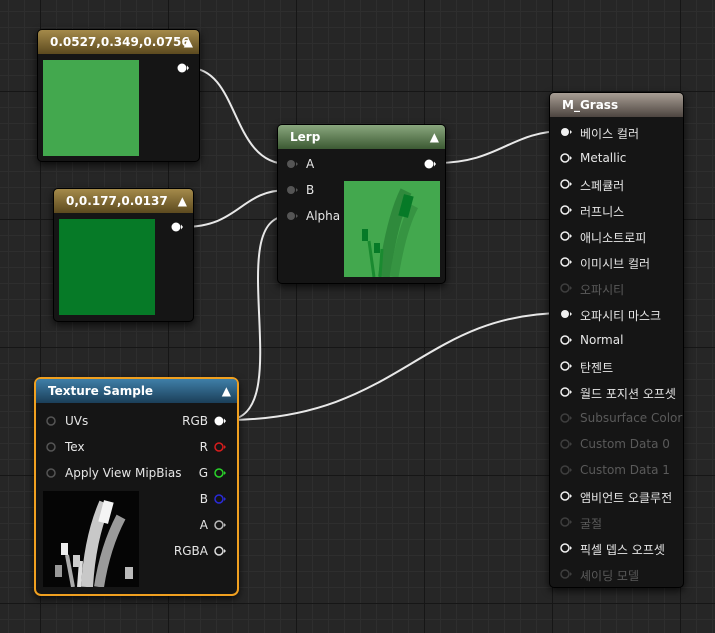 The width and height of the screenshot is (715, 633). Describe the element at coordinates (123, 473) in the screenshot. I see `texture-input-mipbias-label: Apply View MipBias` at that location.